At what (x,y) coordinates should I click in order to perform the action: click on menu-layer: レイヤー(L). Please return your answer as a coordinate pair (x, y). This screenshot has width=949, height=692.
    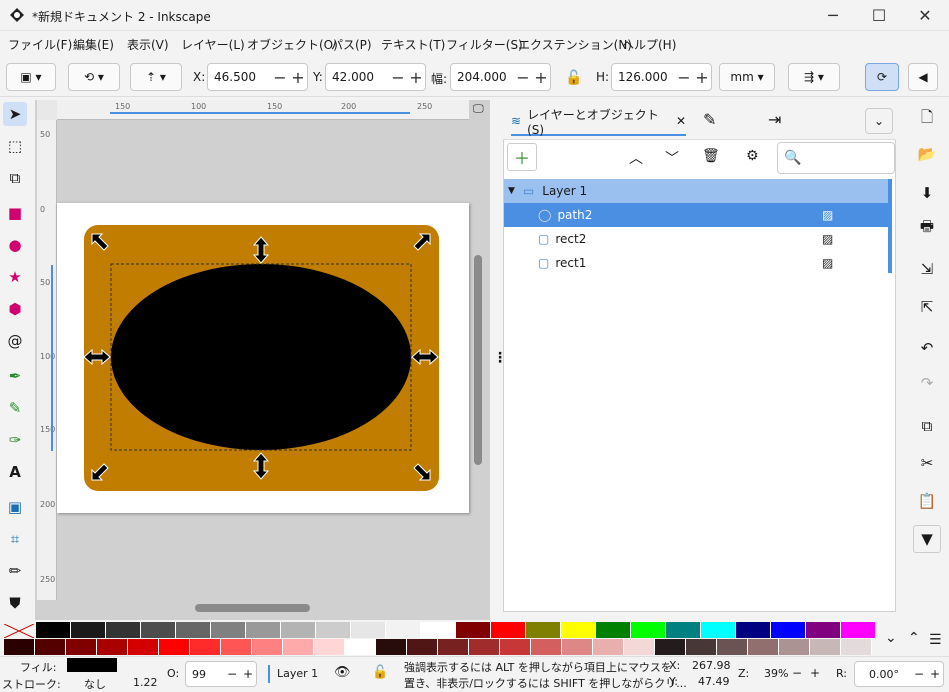
    Looking at the image, I should click on (213, 44).